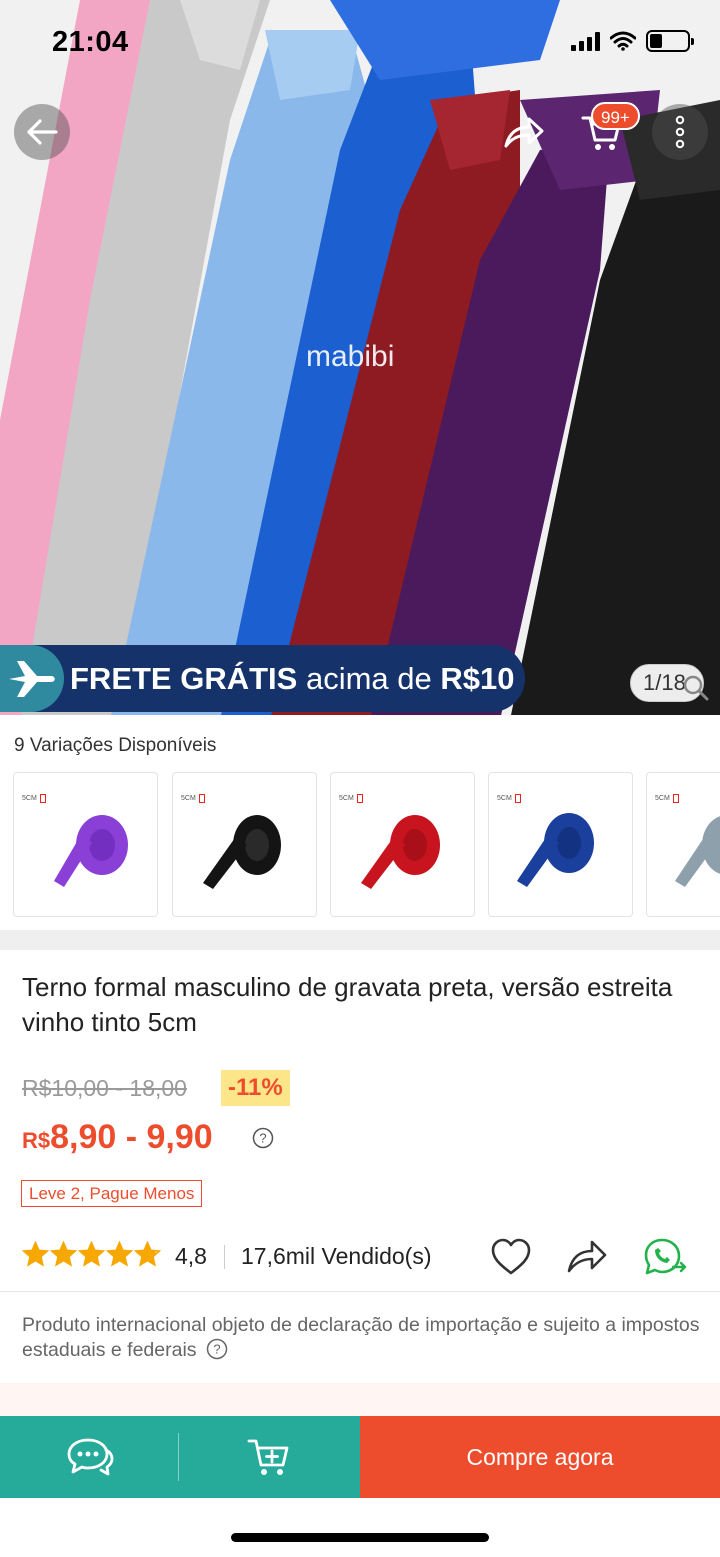 This screenshot has width=720, height=1557. I want to click on favorite-icon, so click(511, 1257).